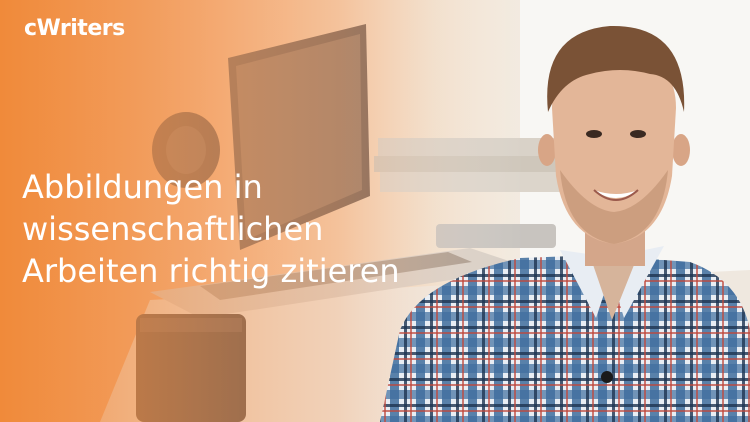  What do you see at coordinates (211, 271) in the screenshot?
I see `title-line-3: Arbeiten richtig zitieren` at bounding box center [211, 271].